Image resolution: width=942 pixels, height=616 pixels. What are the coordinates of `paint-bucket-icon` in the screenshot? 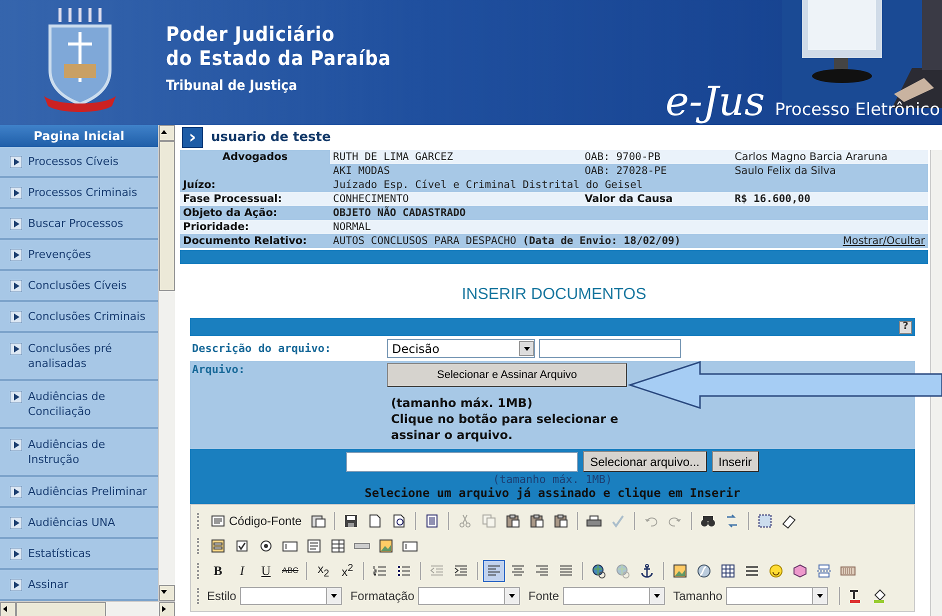 It's located at (880, 596).